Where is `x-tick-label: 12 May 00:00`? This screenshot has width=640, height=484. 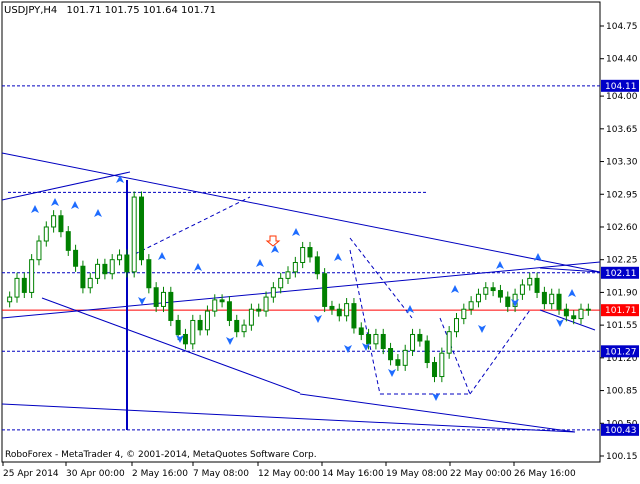 x-tick-label: 12 May 00:00 is located at coordinates (289, 474).